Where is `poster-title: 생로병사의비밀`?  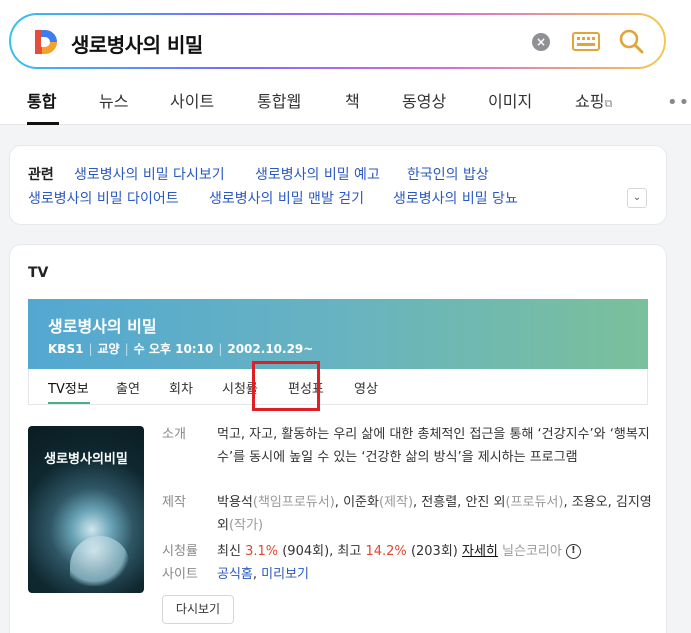
poster-title: 생로병사의비밀 is located at coordinates (86, 459).